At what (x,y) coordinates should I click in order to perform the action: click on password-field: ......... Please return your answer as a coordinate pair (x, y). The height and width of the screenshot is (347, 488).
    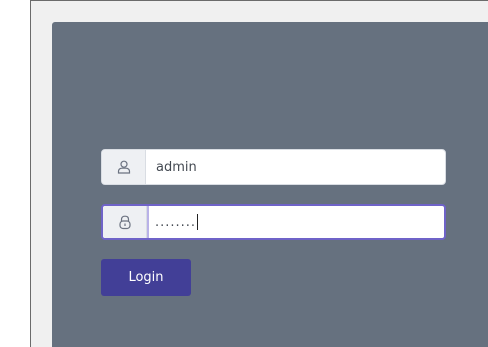
    Looking at the image, I should click on (295, 222).